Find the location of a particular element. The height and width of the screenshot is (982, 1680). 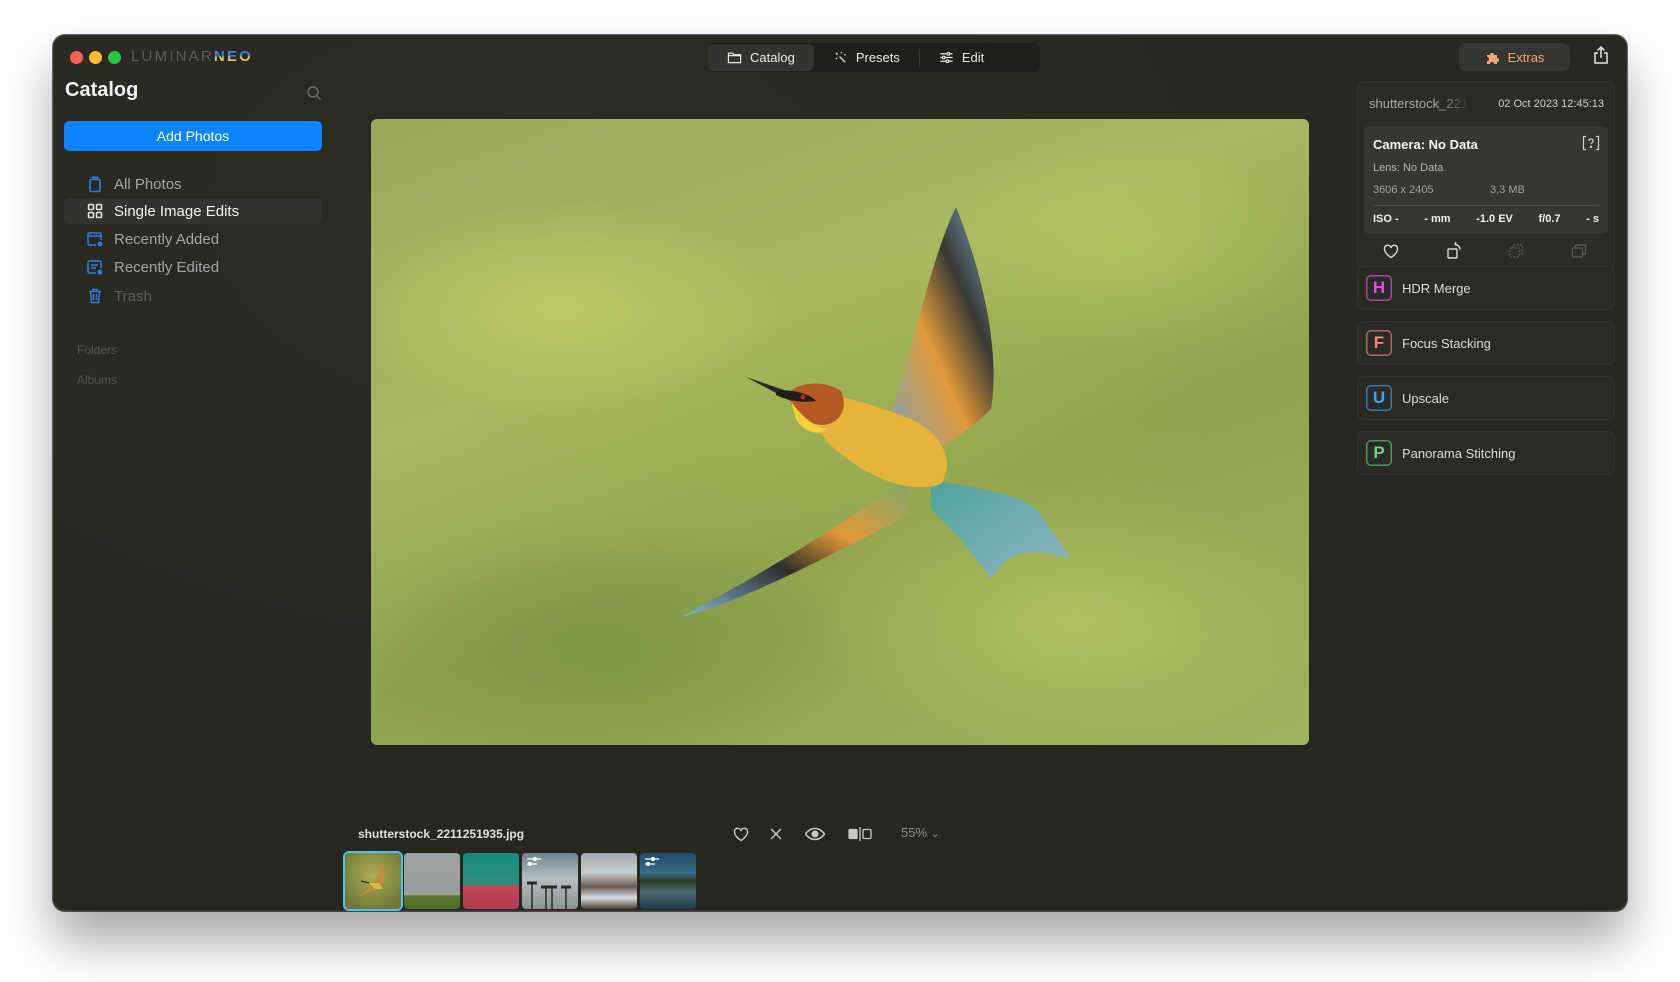

filmstrip is located at coordinates (520, 881).